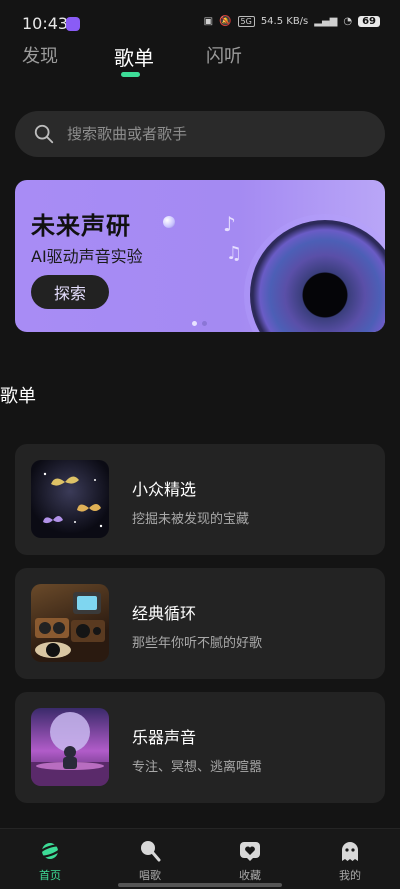 This screenshot has width=400, height=889. What do you see at coordinates (246, 21) in the screenshot?
I see `network-type: 5G` at bounding box center [246, 21].